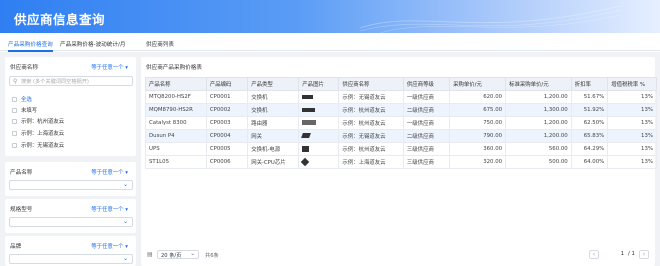 The width and height of the screenshot is (660, 266). What do you see at coordinates (227, 149) in the screenshot?
I see `cell-product-code: CP0005` at bounding box center [227, 149].